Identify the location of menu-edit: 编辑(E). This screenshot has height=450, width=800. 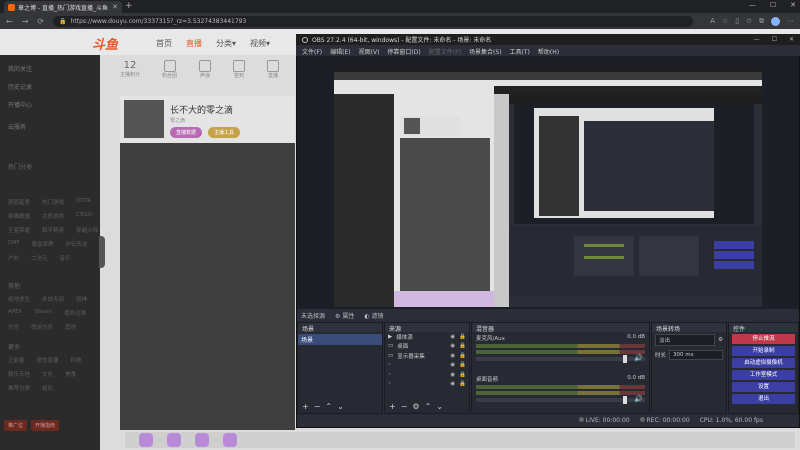
(340, 51).